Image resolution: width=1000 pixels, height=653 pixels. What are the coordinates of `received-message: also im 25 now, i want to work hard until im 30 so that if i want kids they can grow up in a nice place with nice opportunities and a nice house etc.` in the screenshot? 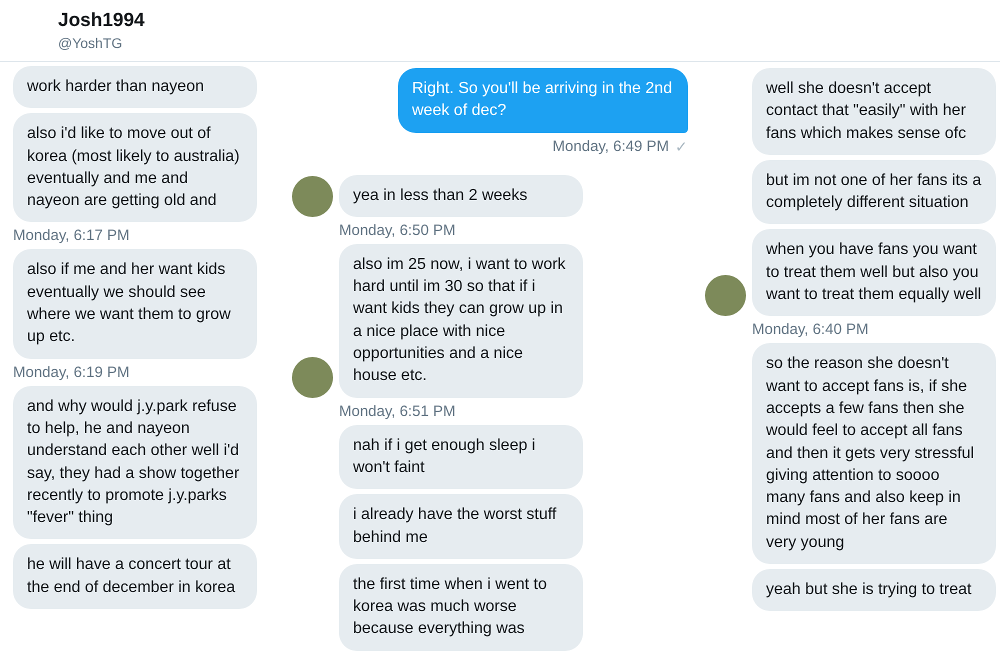 It's located at (461, 321).